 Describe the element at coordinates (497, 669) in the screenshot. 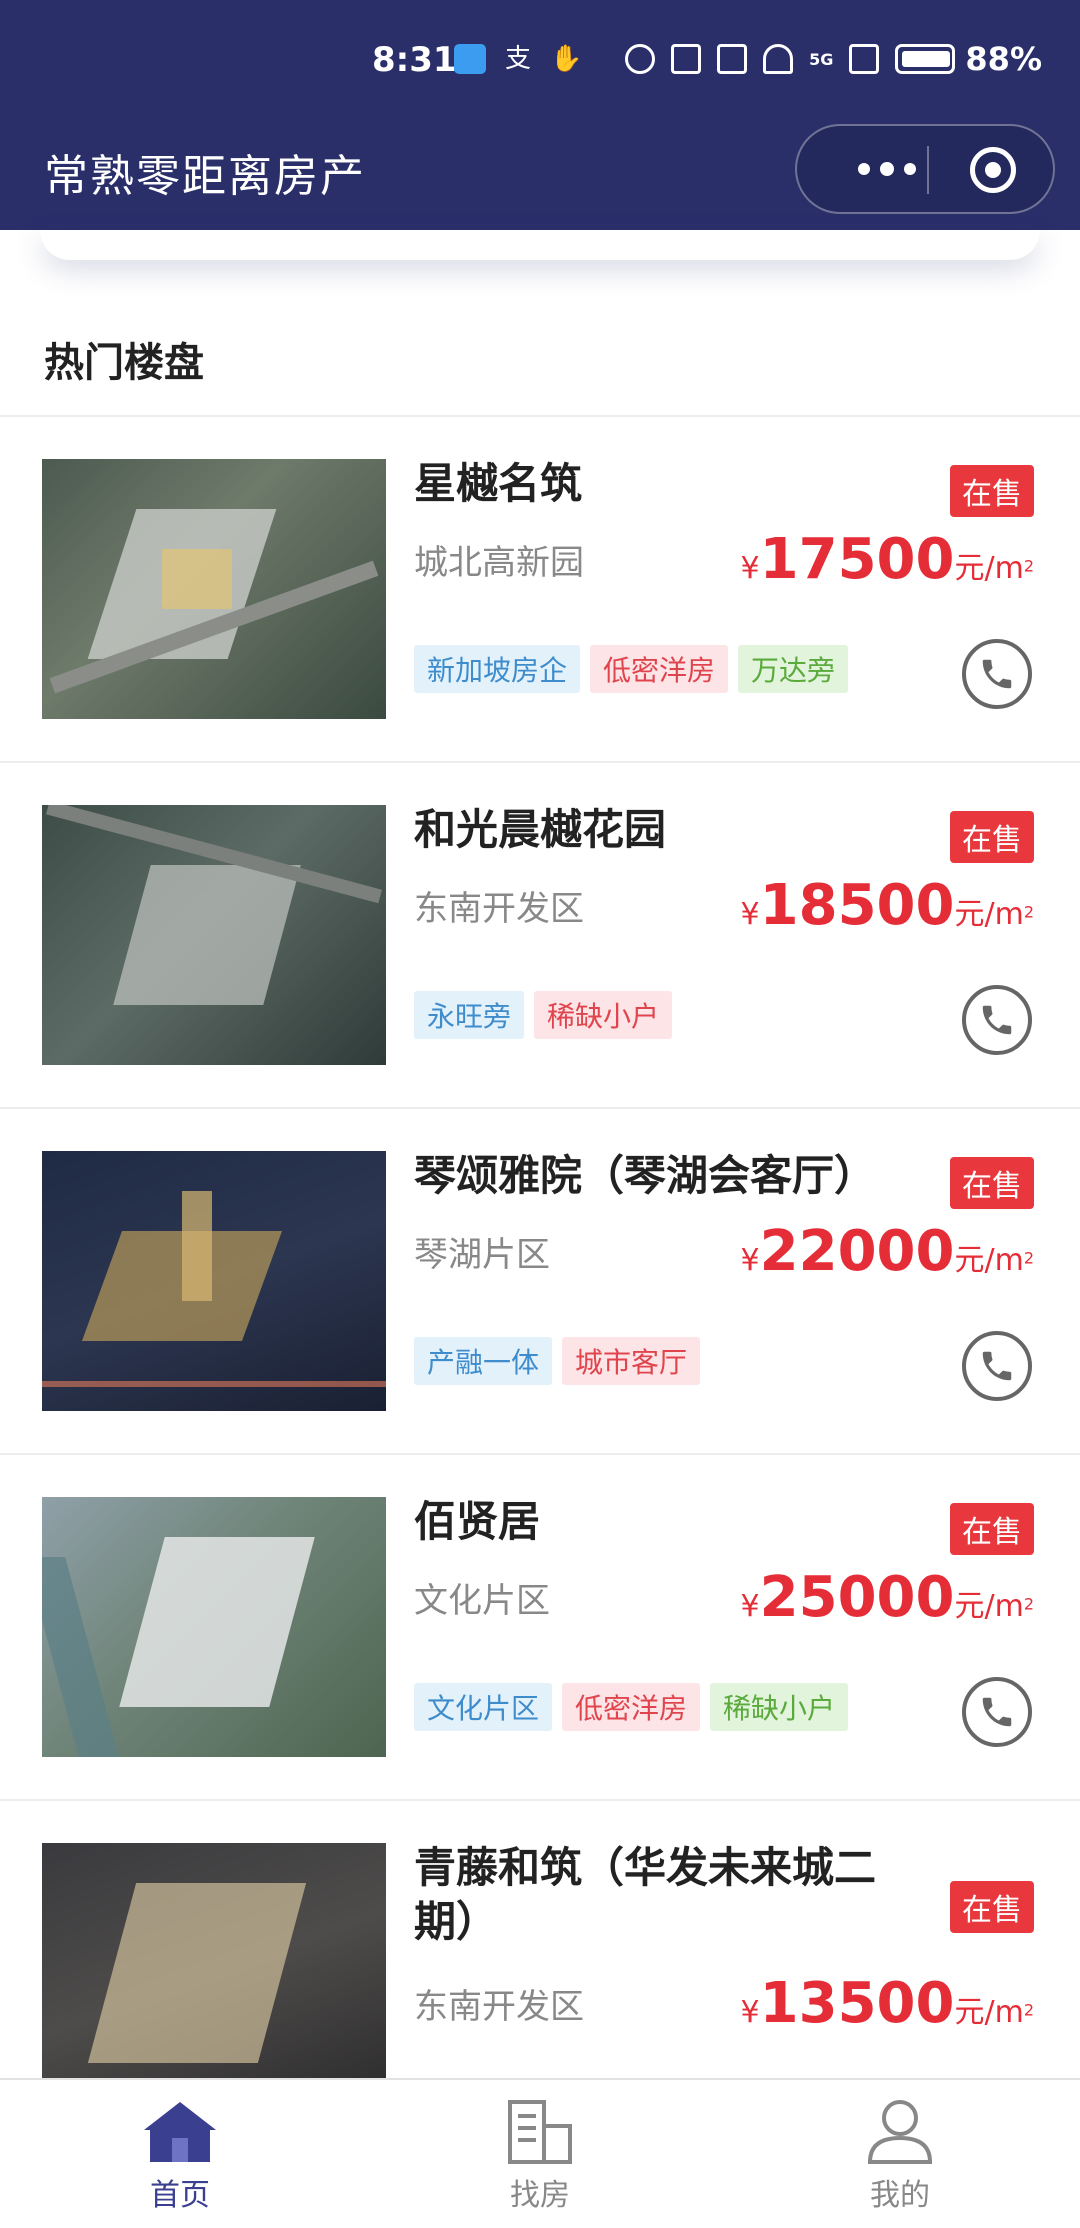

I see `listing-tag: 新加坡房企` at that location.